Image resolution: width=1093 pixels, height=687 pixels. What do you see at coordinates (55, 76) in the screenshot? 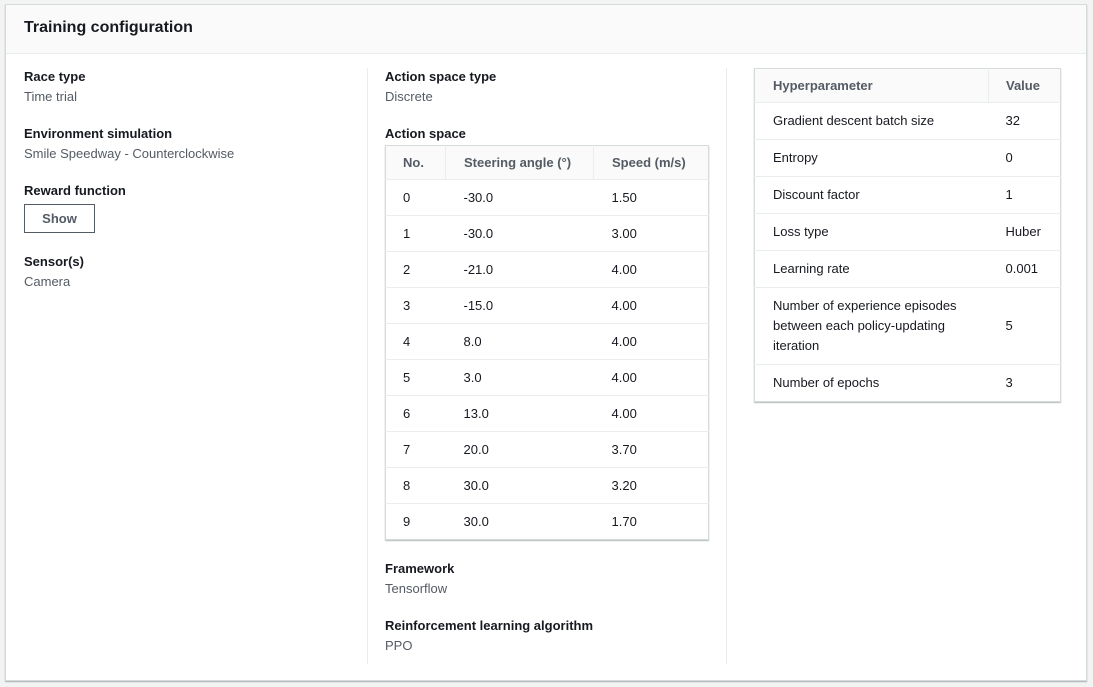
I see `race-type-label: Race type` at bounding box center [55, 76].